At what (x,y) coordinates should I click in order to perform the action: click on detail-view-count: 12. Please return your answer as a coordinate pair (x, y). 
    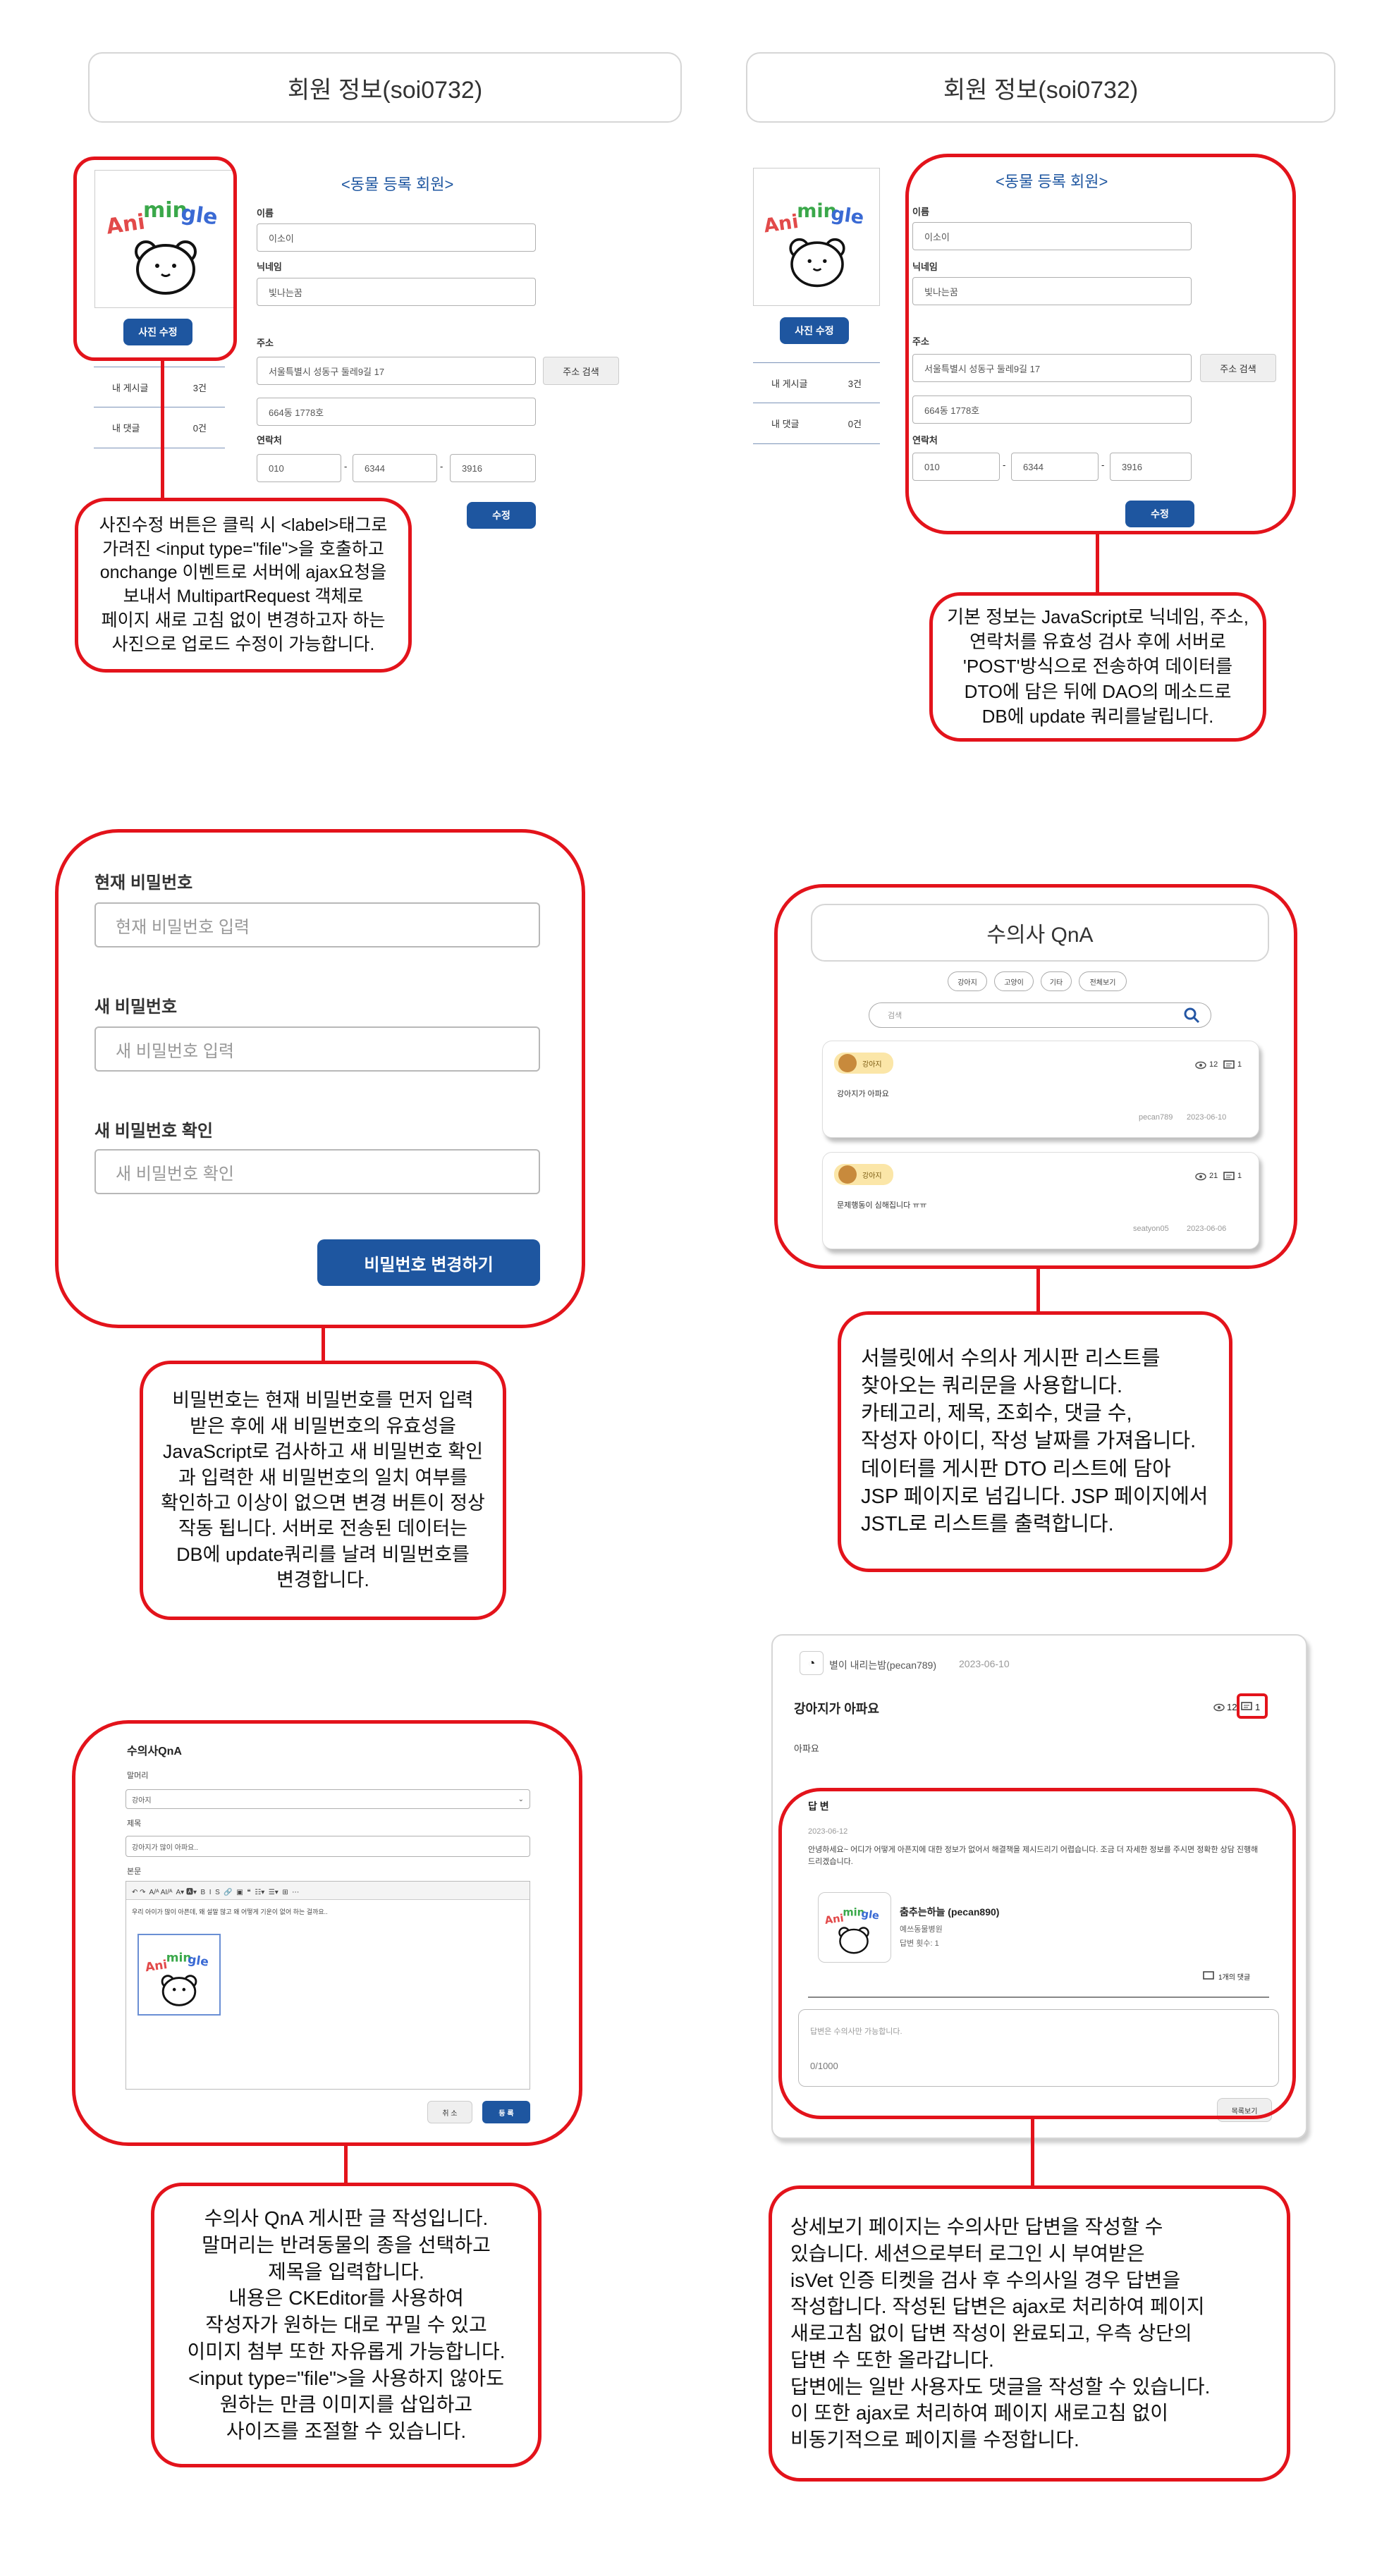
    Looking at the image, I should click on (1232, 1707).